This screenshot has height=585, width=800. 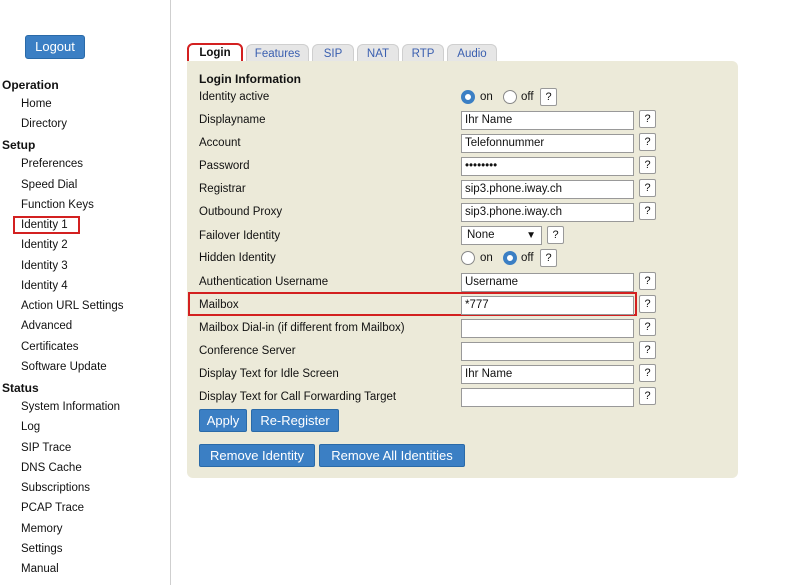 What do you see at coordinates (547, 166) in the screenshot?
I see `password-field: ••••••••` at bounding box center [547, 166].